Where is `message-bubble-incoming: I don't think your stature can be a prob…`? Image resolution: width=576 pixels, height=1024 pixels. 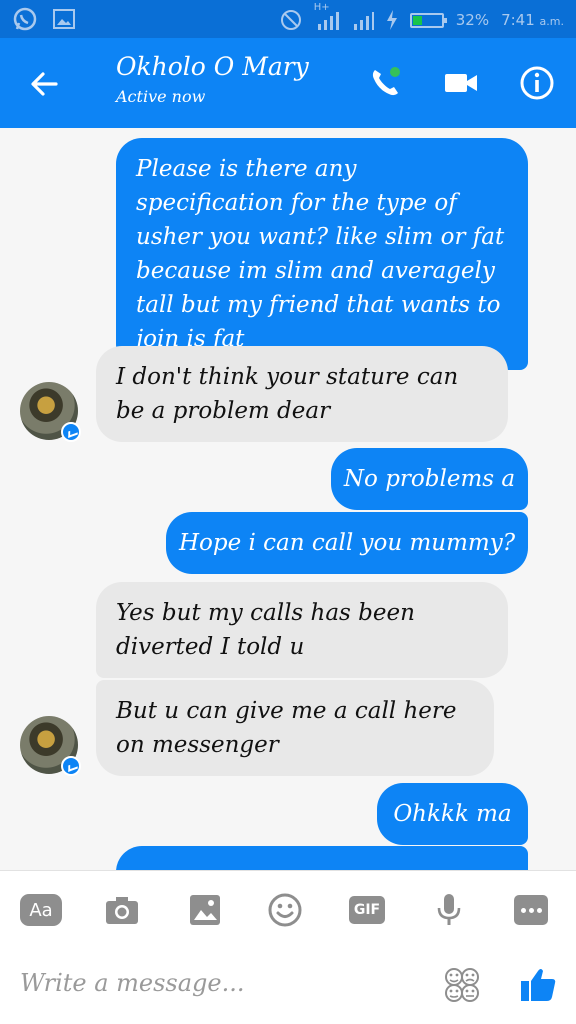
message-bubble-incoming: I don't think your stature can be a prob… is located at coordinates (302, 394).